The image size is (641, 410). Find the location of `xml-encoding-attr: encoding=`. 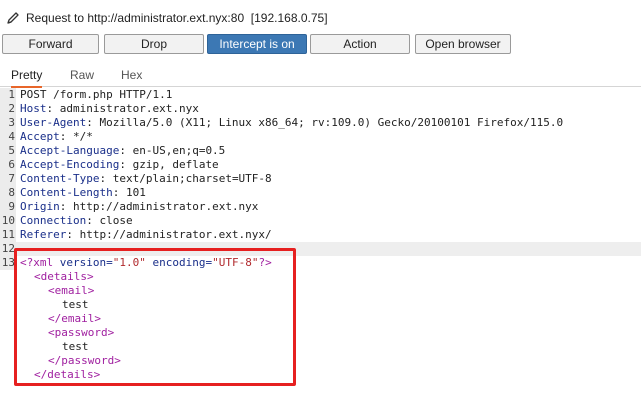

xml-encoding-attr: encoding= is located at coordinates (182, 262).